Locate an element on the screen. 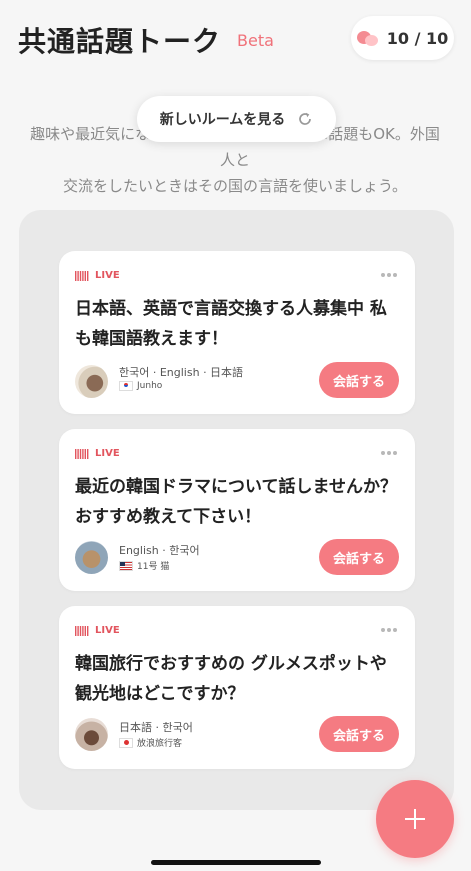 This screenshot has width=471, height=871. room-languages: English · 한국어 is located at coordinates (159, 550).